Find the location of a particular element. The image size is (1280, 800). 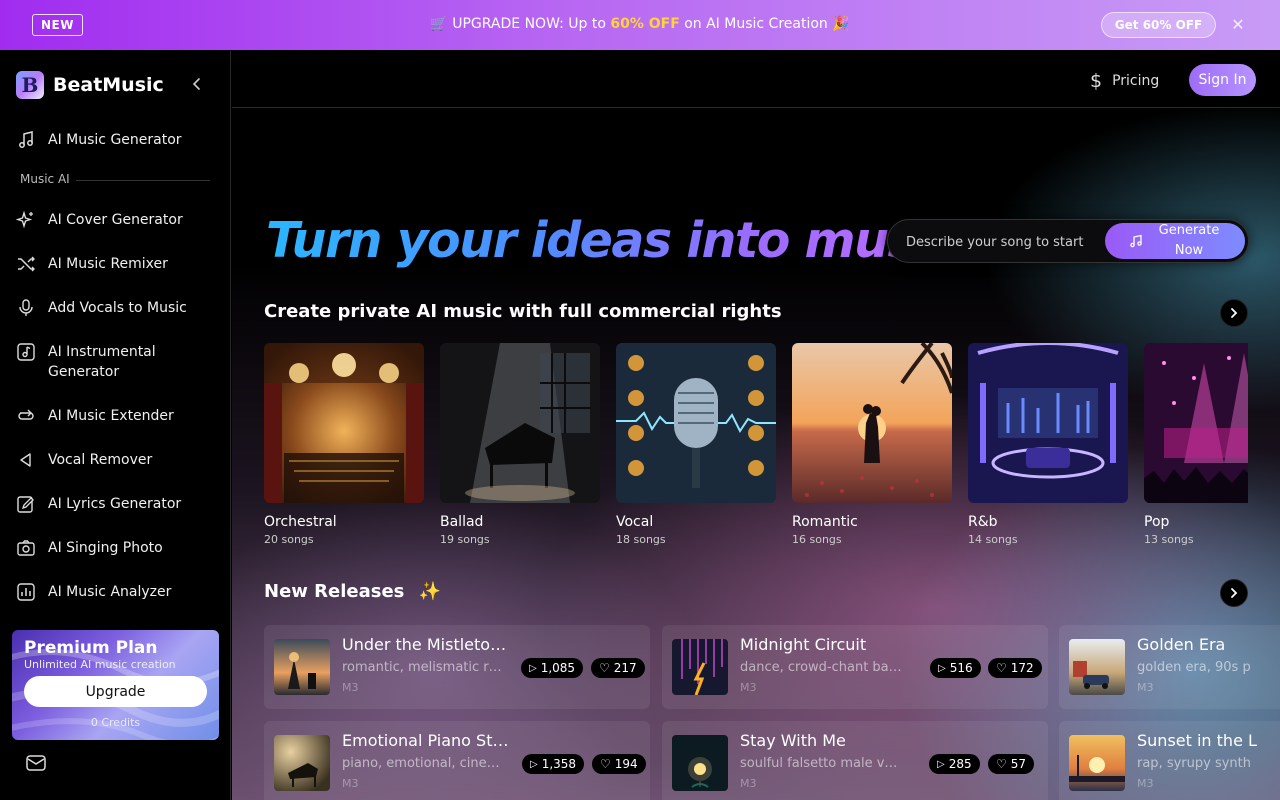

release-card: Sunset in the L rap, syrupy synth M3 is located at coordinates (1169, 760).